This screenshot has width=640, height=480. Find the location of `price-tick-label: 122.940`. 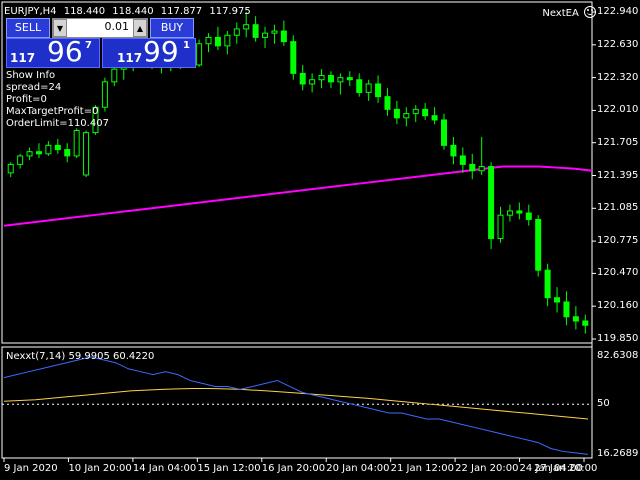

price-tick-label: 122.940 is located at coordinates (618, 11).